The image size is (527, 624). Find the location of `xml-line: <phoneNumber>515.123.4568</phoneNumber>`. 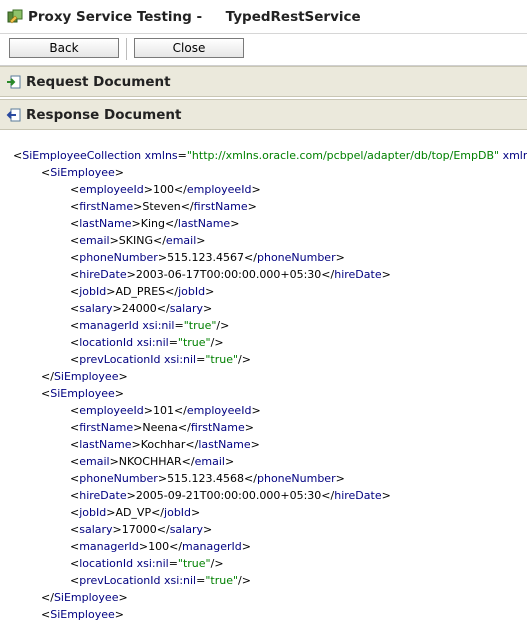

xml-line: <phoneNumber>515.123.4568</phoneNumber> is located at coordinates (207, 478).